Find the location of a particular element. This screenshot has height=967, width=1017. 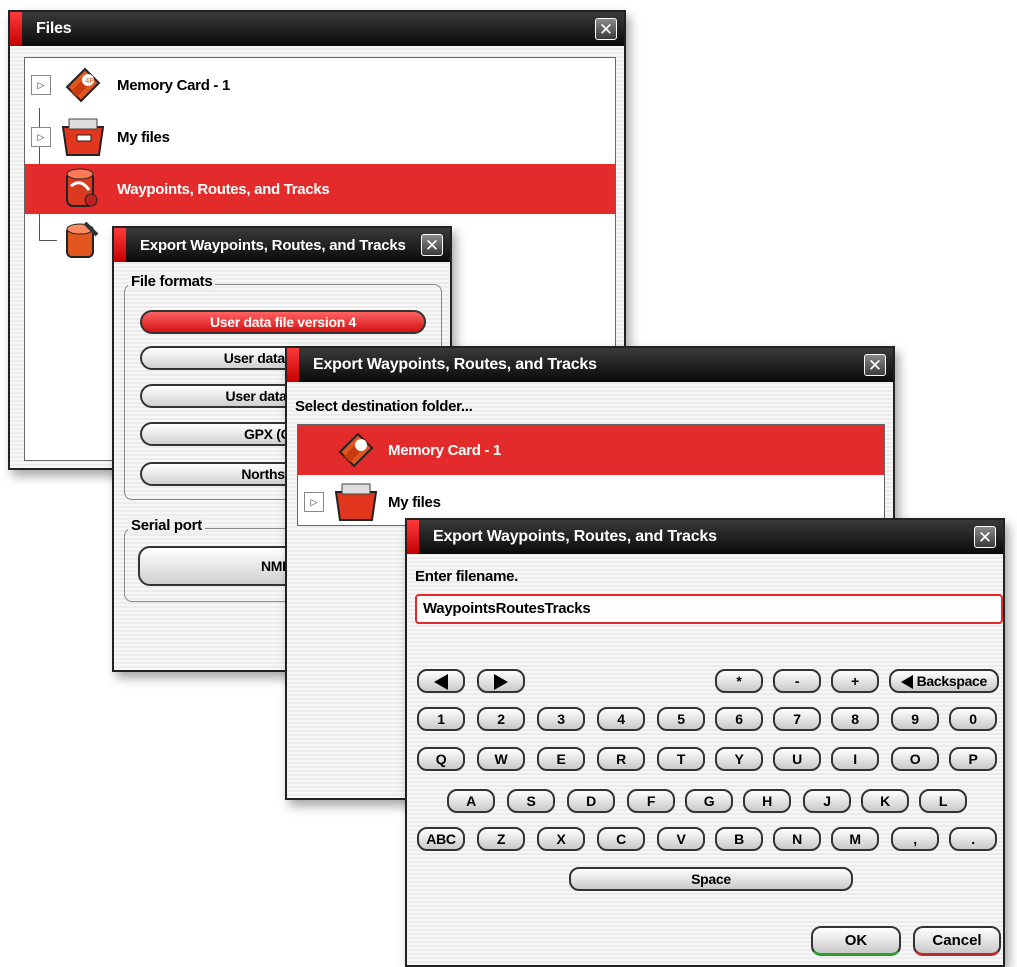

cursor-right-key is located at coordinates (501, 681).